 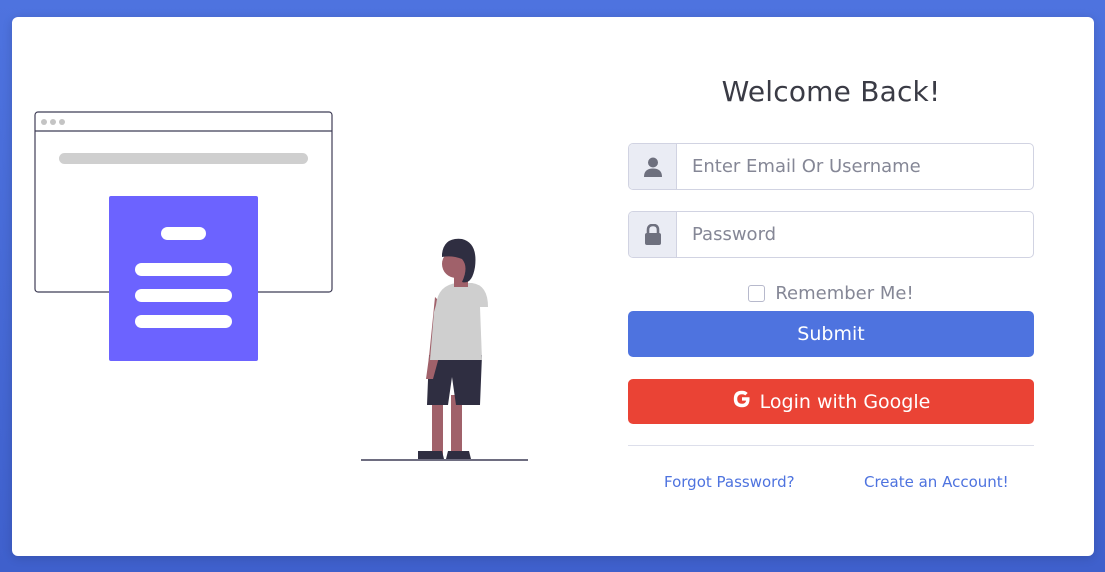 What do you see at coordinates (844, 293) in the screenshot?
I see `remember-me-label: Remember Me!` at bounding box center [844, 293].